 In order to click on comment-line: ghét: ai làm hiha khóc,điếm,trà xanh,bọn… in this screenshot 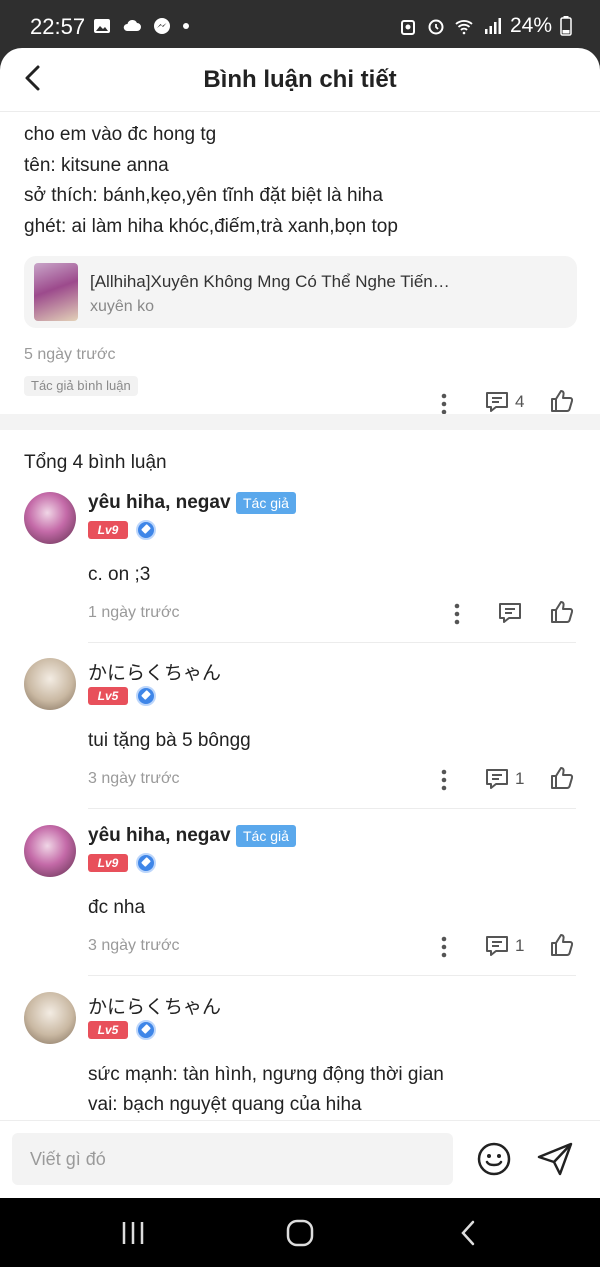, I will do `click(211, 226)`.